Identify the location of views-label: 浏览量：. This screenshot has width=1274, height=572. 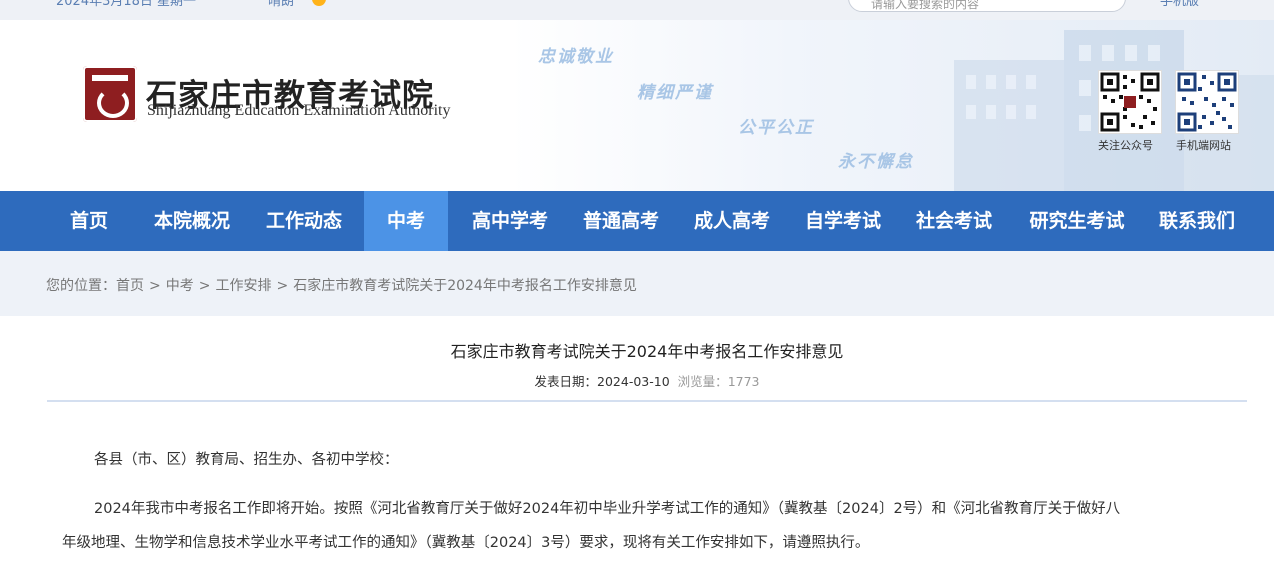
(702, 381).